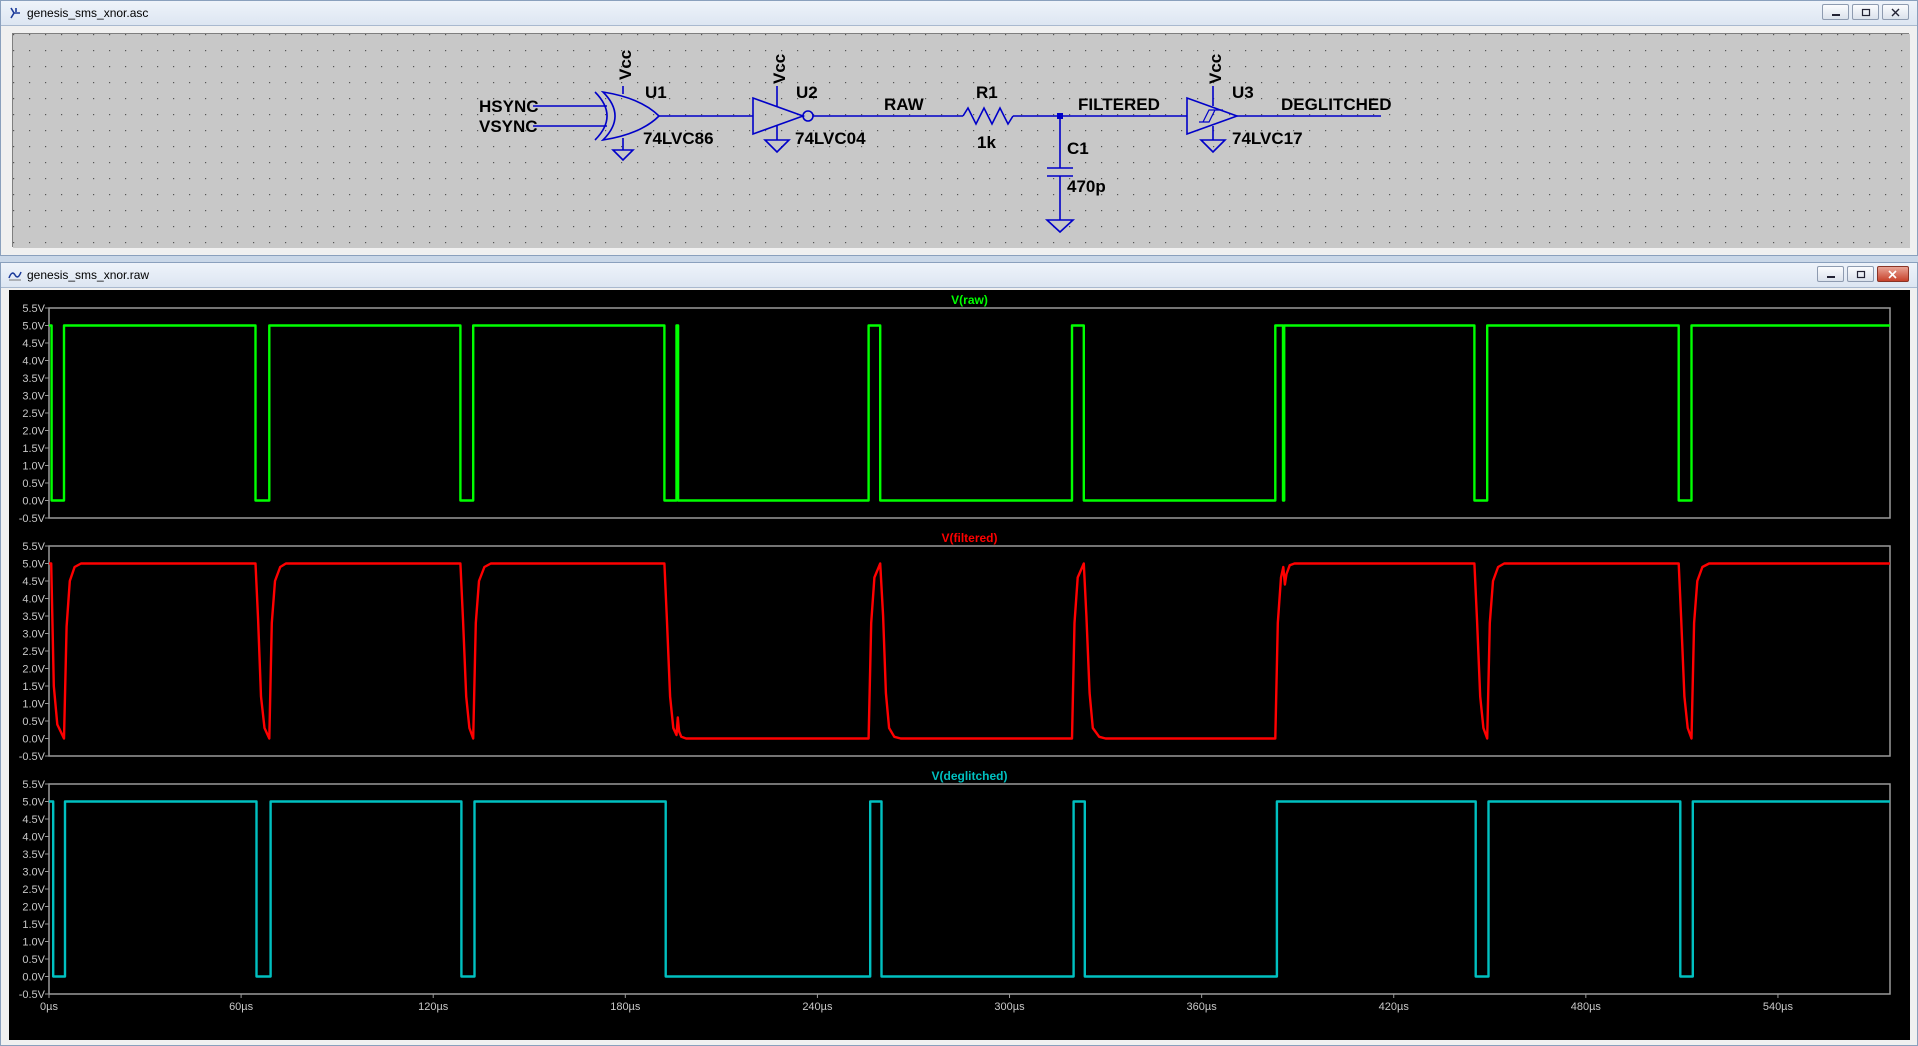  What do you see at coordinates (1119, 104) in the screenshot?
I see `filtered-net-label: FILTERED` at bounding box center [1119, 104].